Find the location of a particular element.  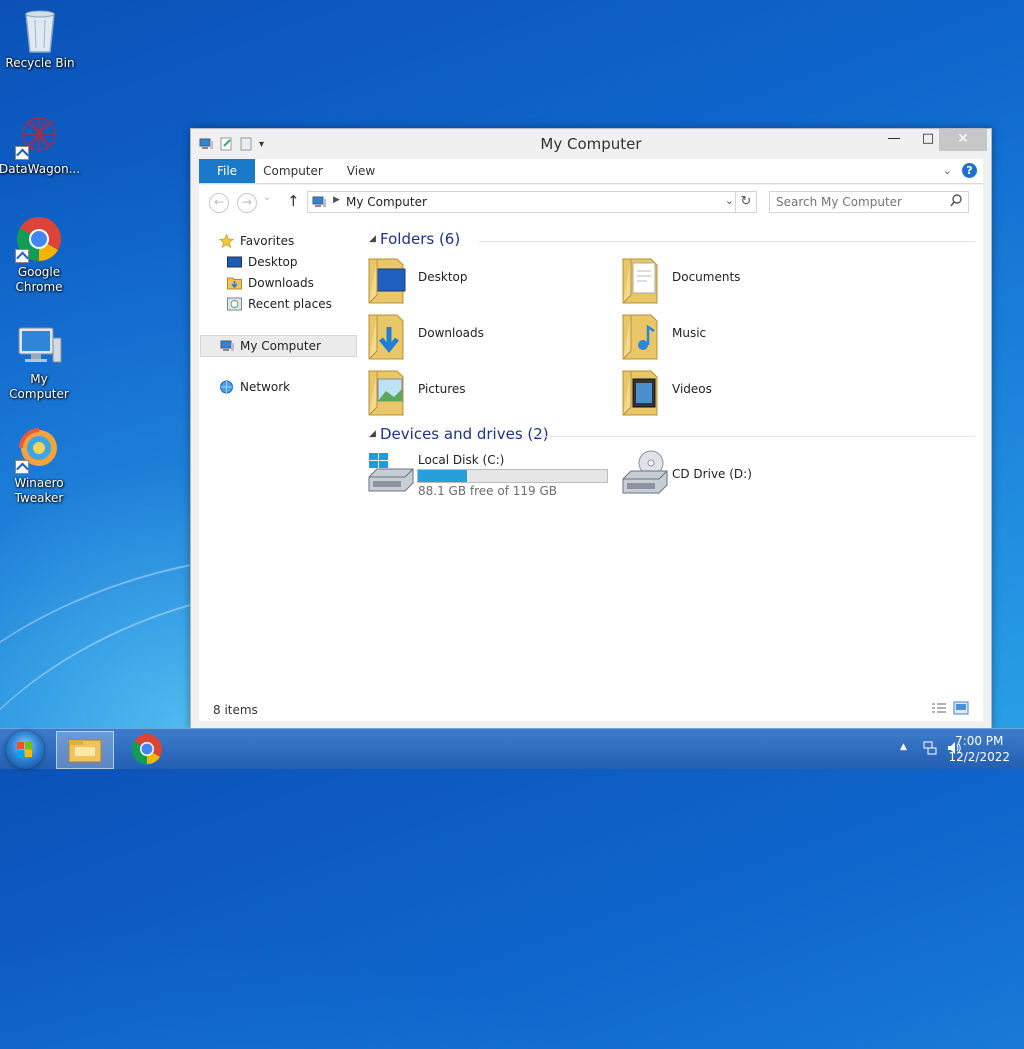

folder-tile-pictures: Pictures is located at coordinates (492, 393).